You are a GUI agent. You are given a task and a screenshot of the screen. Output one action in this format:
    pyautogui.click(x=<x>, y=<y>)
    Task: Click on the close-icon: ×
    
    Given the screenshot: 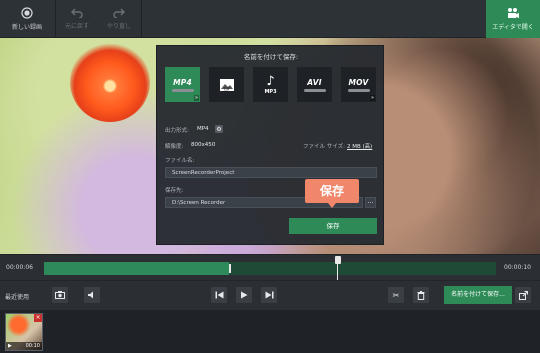 What is the action you would take?
    pyautogui.click(x=38, y=318)
    